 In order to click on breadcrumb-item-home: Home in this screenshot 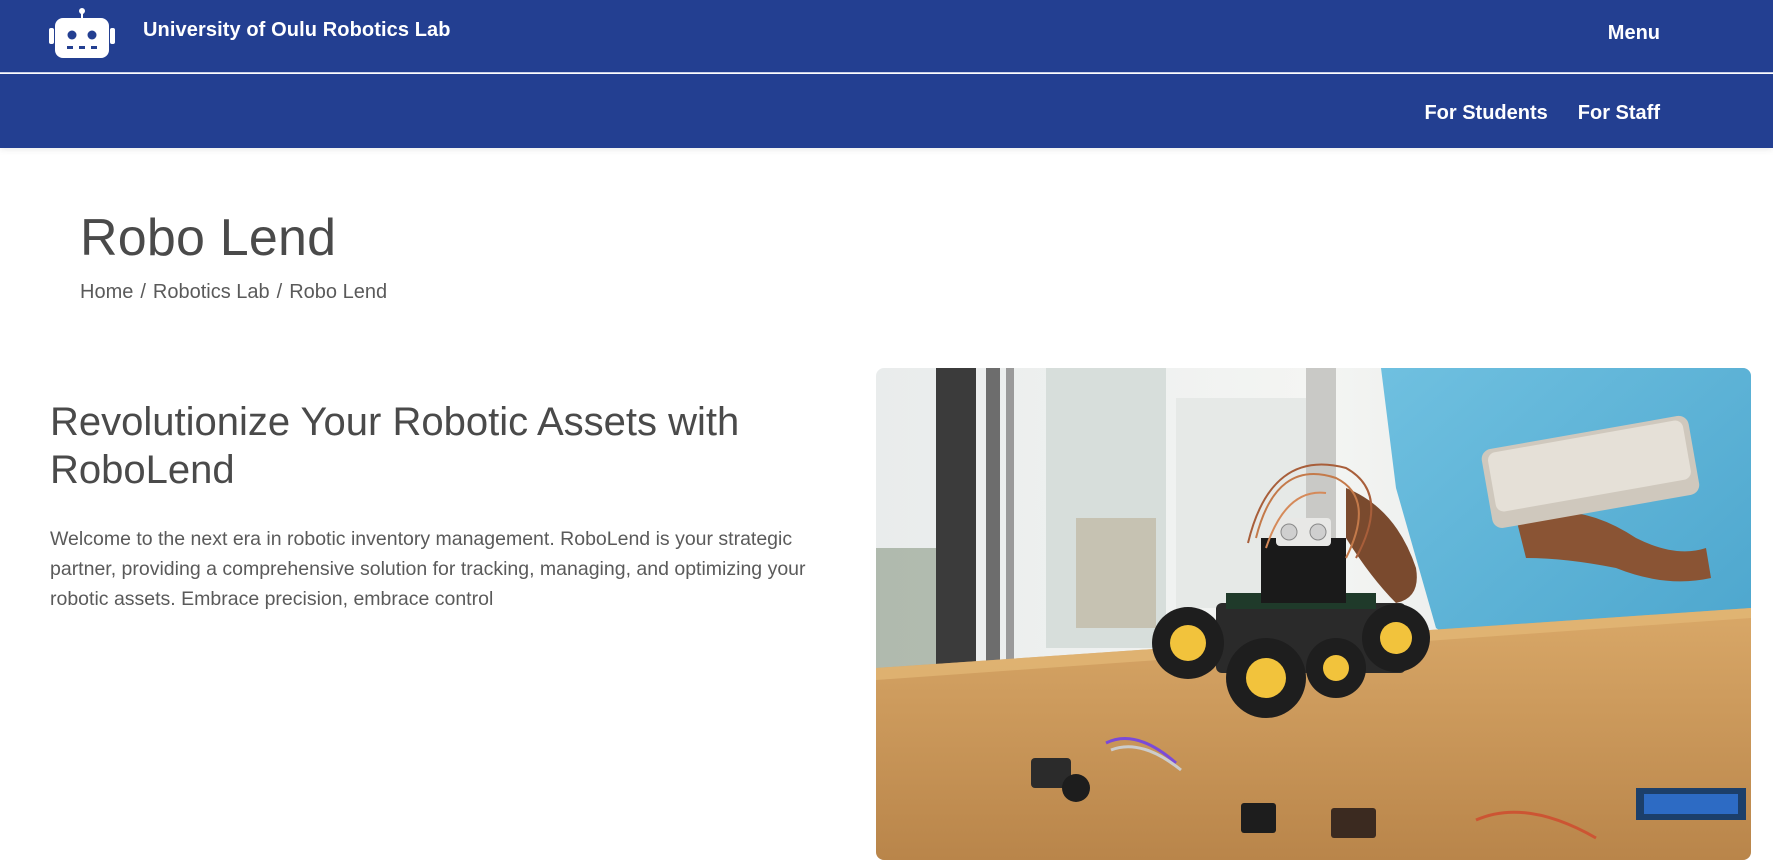, I will do `click(106, 292)`.